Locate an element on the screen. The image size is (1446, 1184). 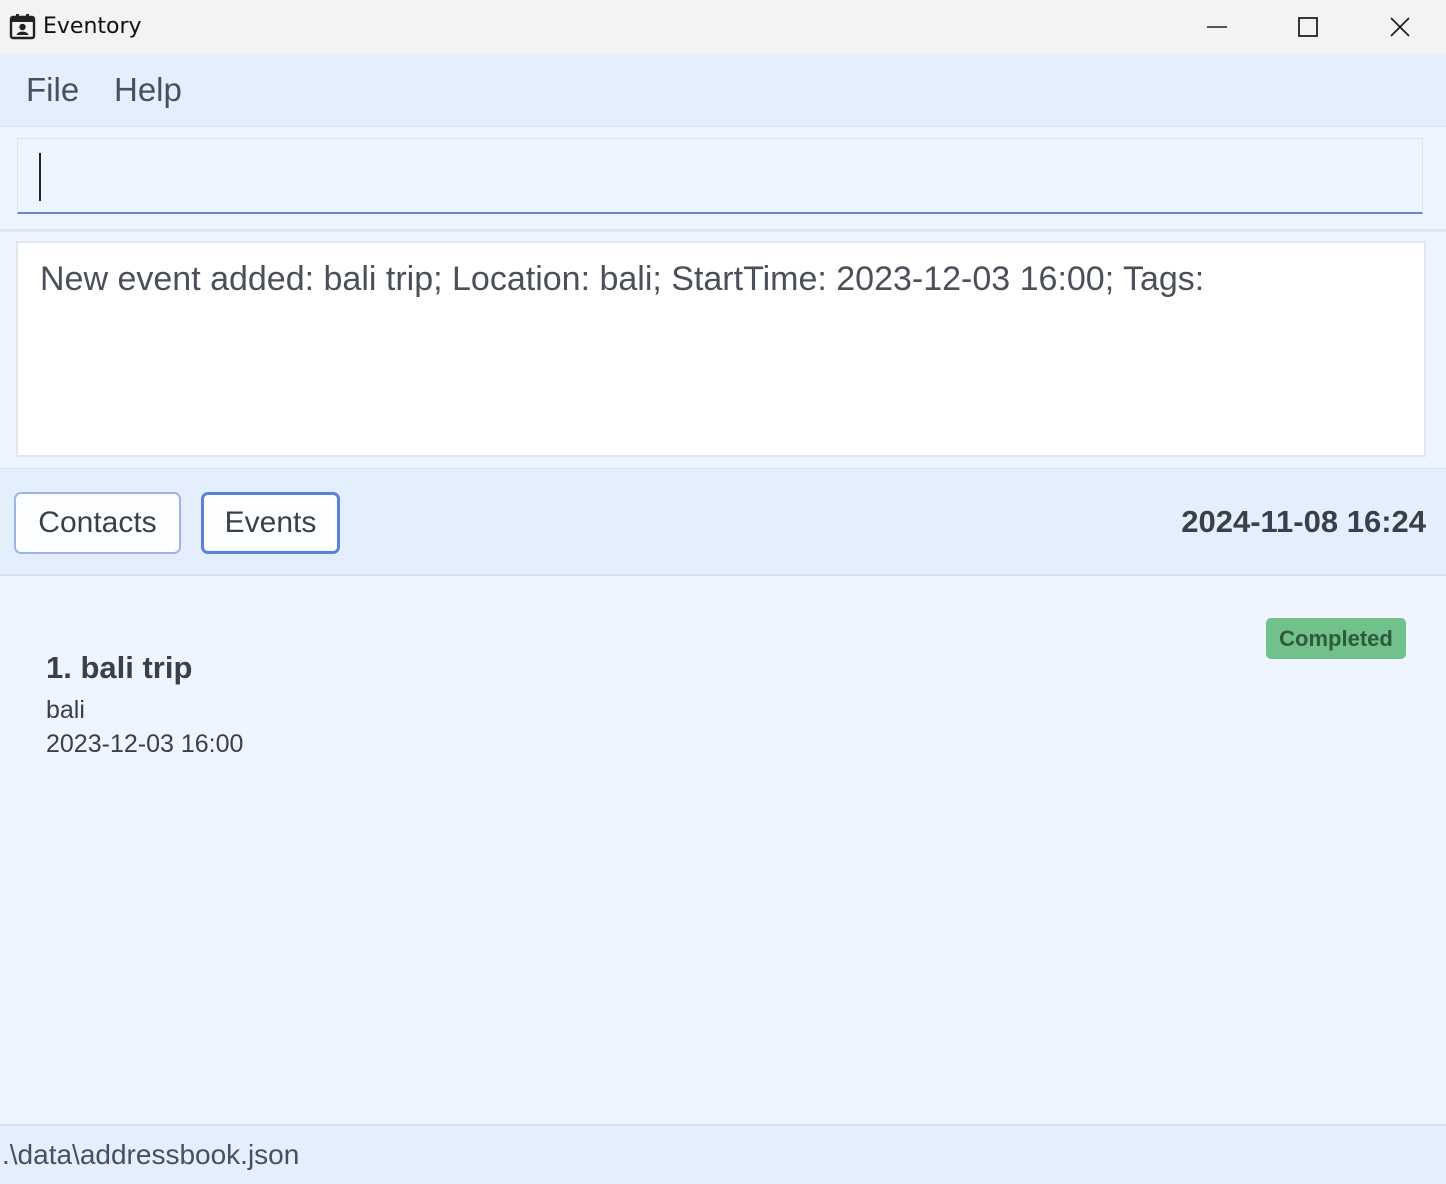
menu-help: Help is located at coordinates (148, 90).